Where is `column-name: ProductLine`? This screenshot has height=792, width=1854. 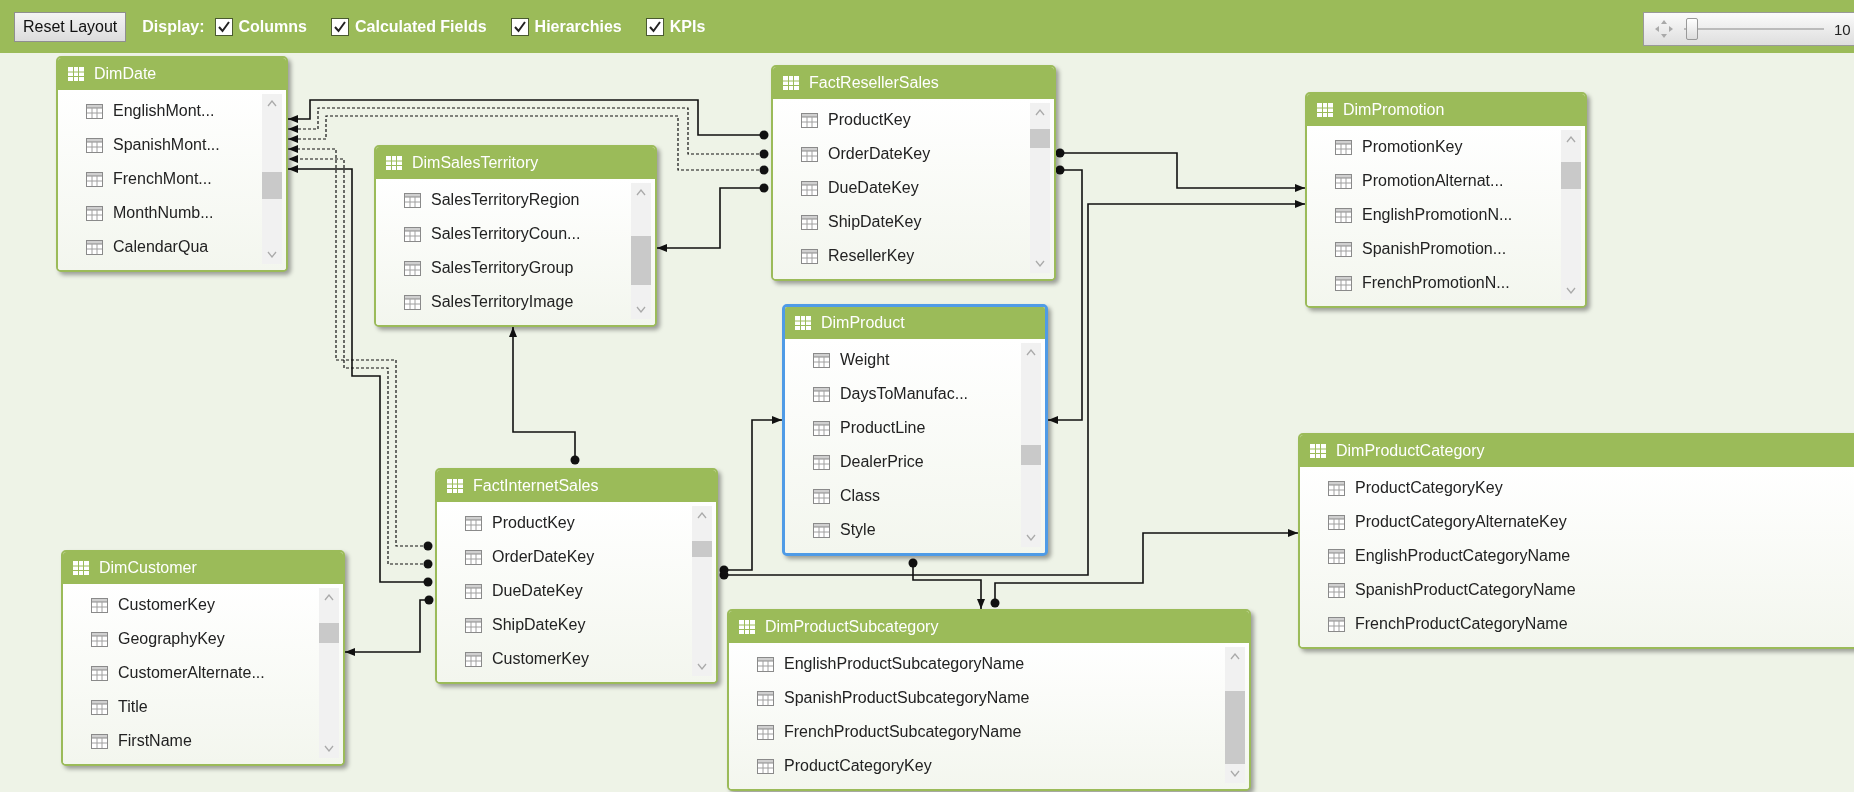
column-name: ProductLine is located at coordinates (883, 428).